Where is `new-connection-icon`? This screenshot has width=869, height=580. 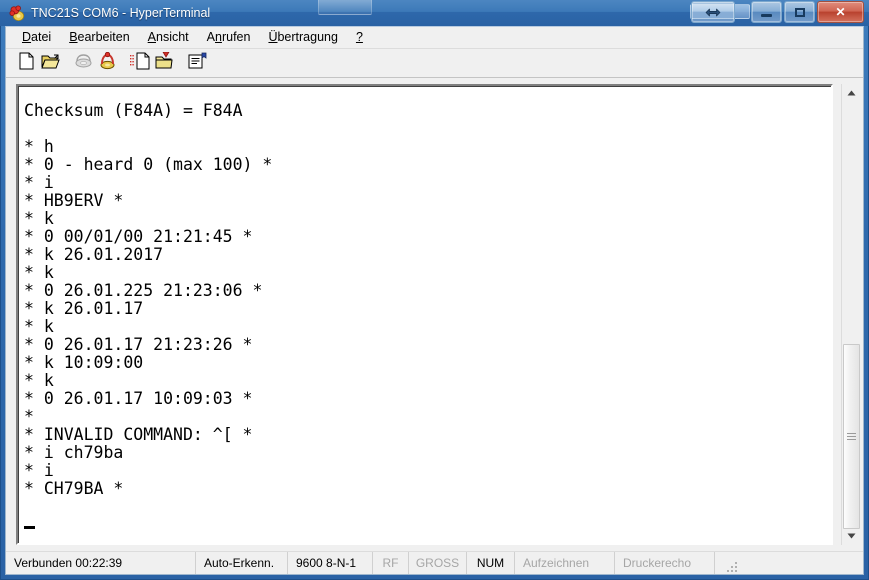 new-connection-icon is located at coordinates (26, 63).